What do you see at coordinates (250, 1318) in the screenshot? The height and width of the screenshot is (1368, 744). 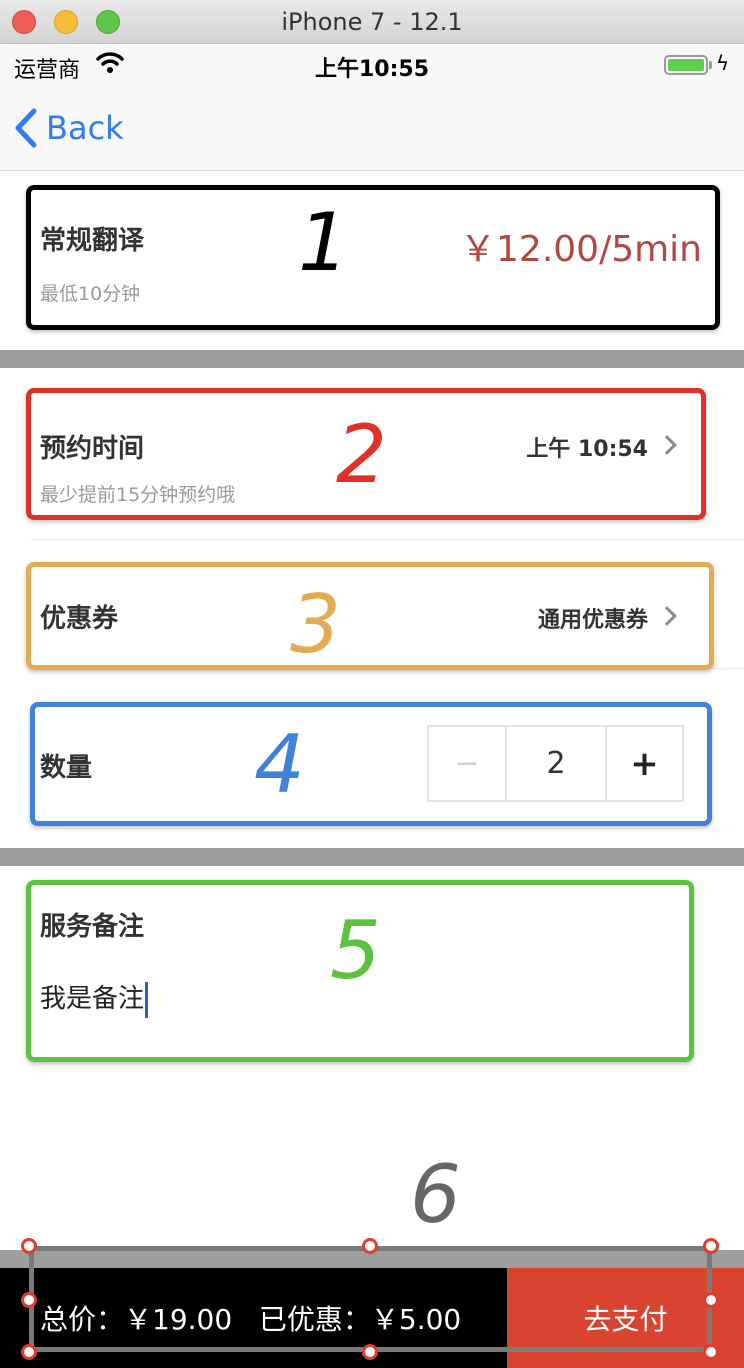 I see `checkout-summary: 总价：￥19.00 已优惠：￥5.00` at bounding box center [250, 1318].